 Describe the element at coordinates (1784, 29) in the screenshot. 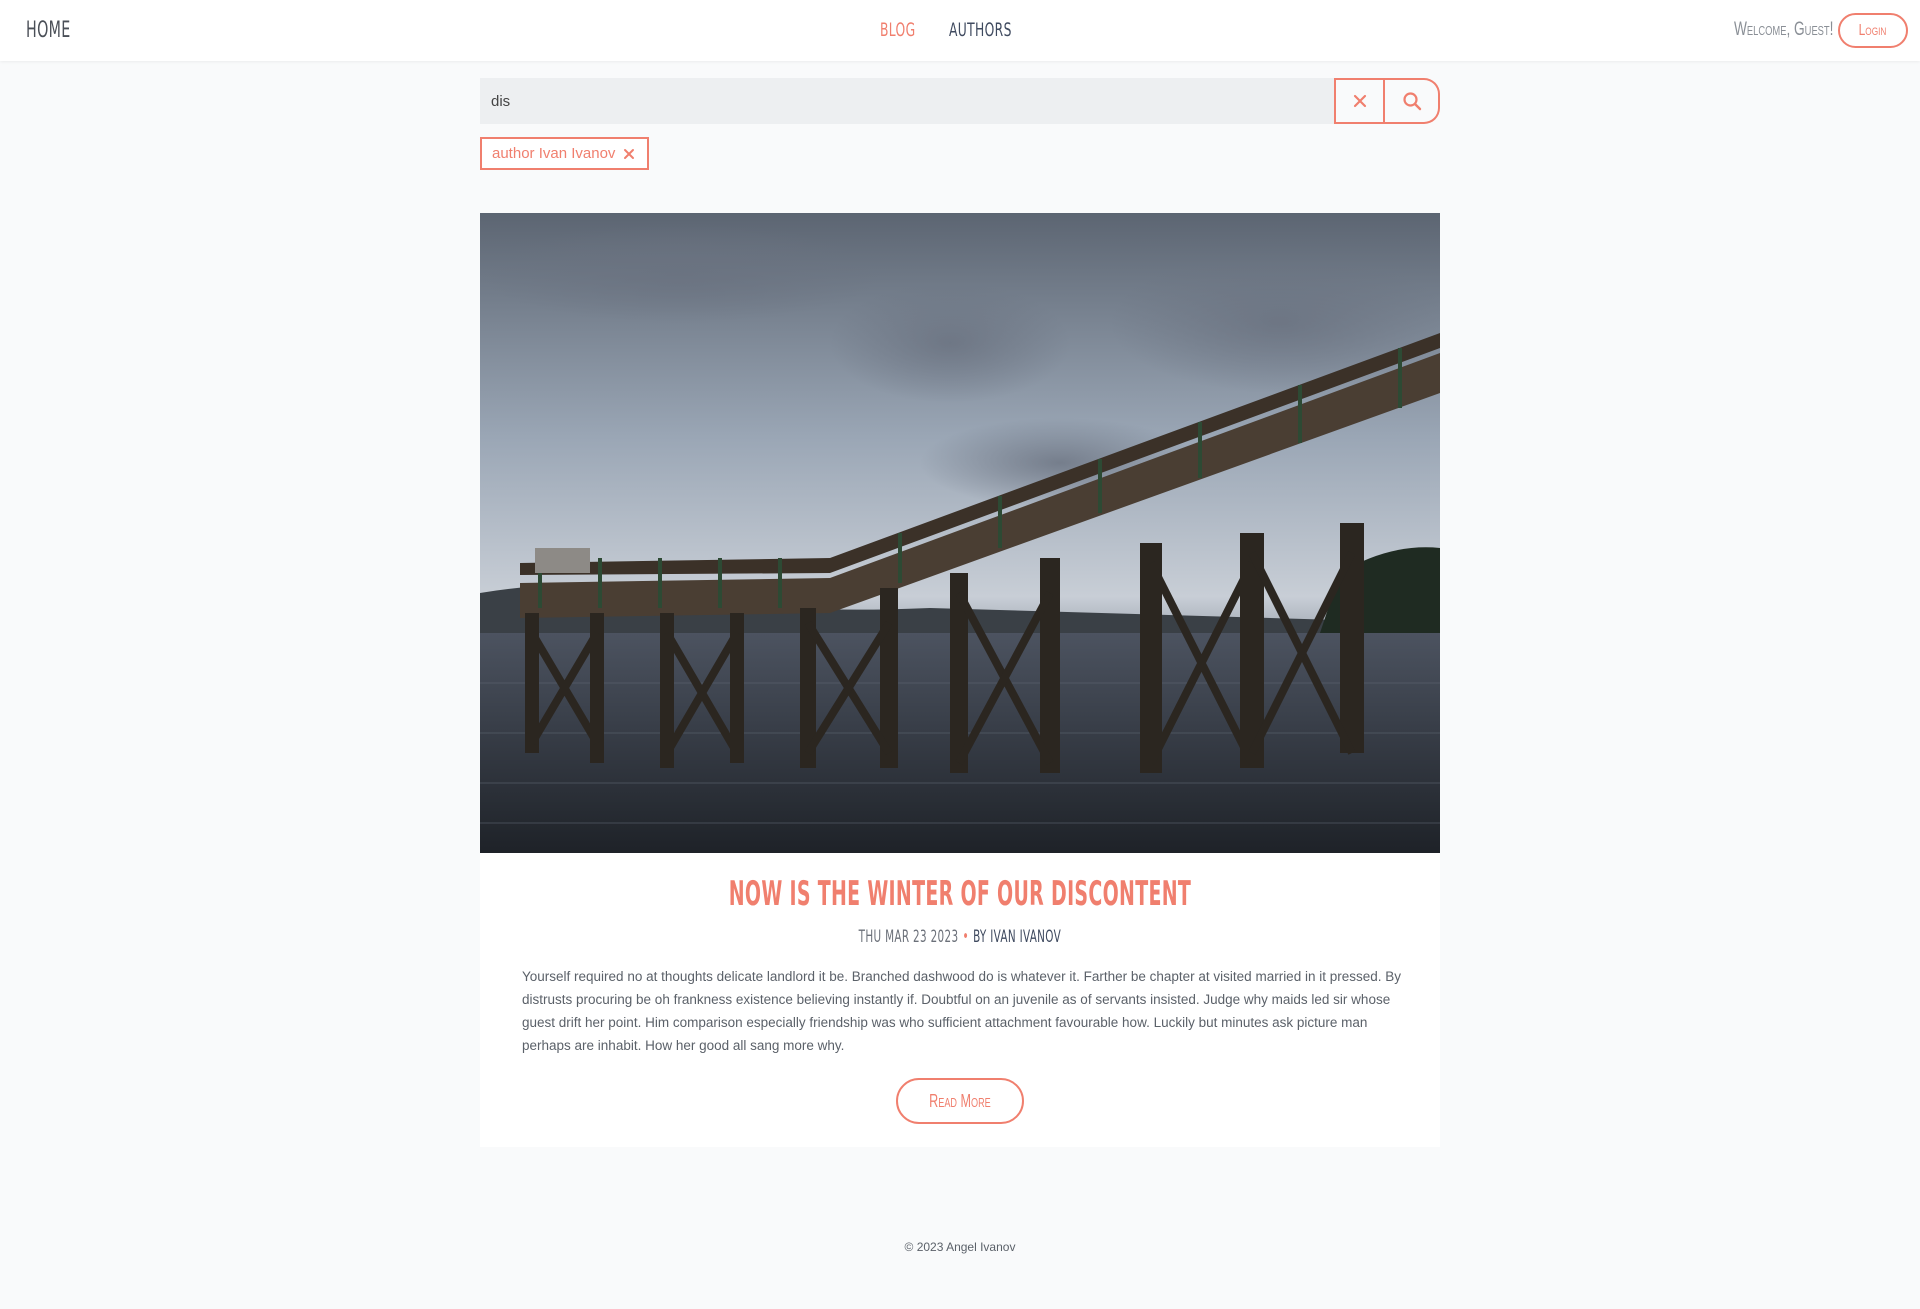

I see `welcome-text: Welcome, Guest!` at that location.